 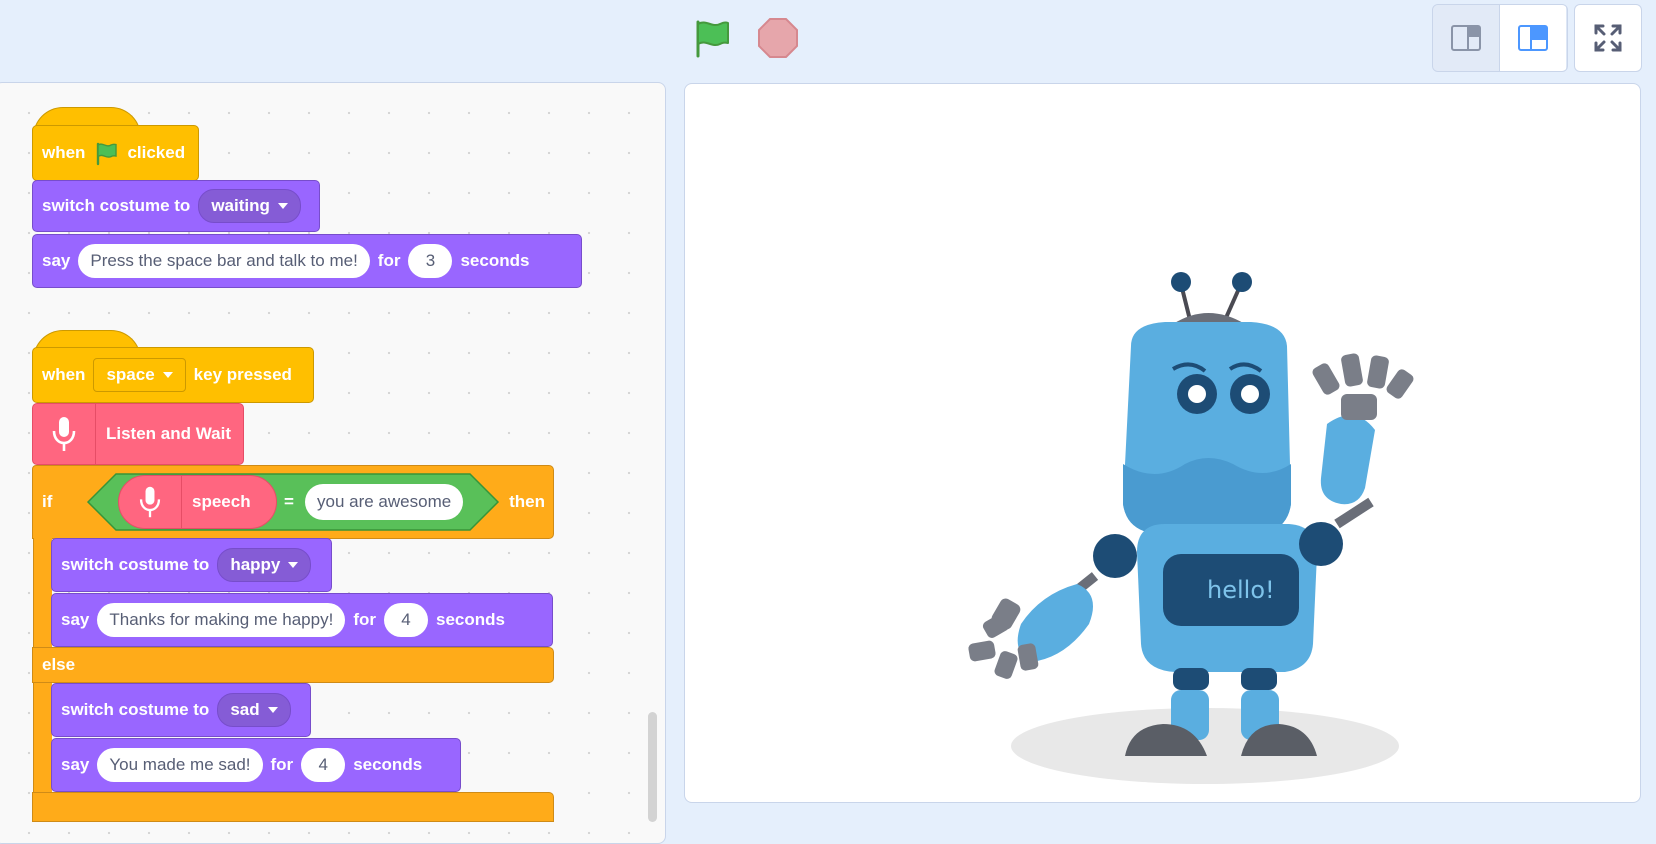 I want to click on costume-dropdown: sad, so click(x=254, y=710).